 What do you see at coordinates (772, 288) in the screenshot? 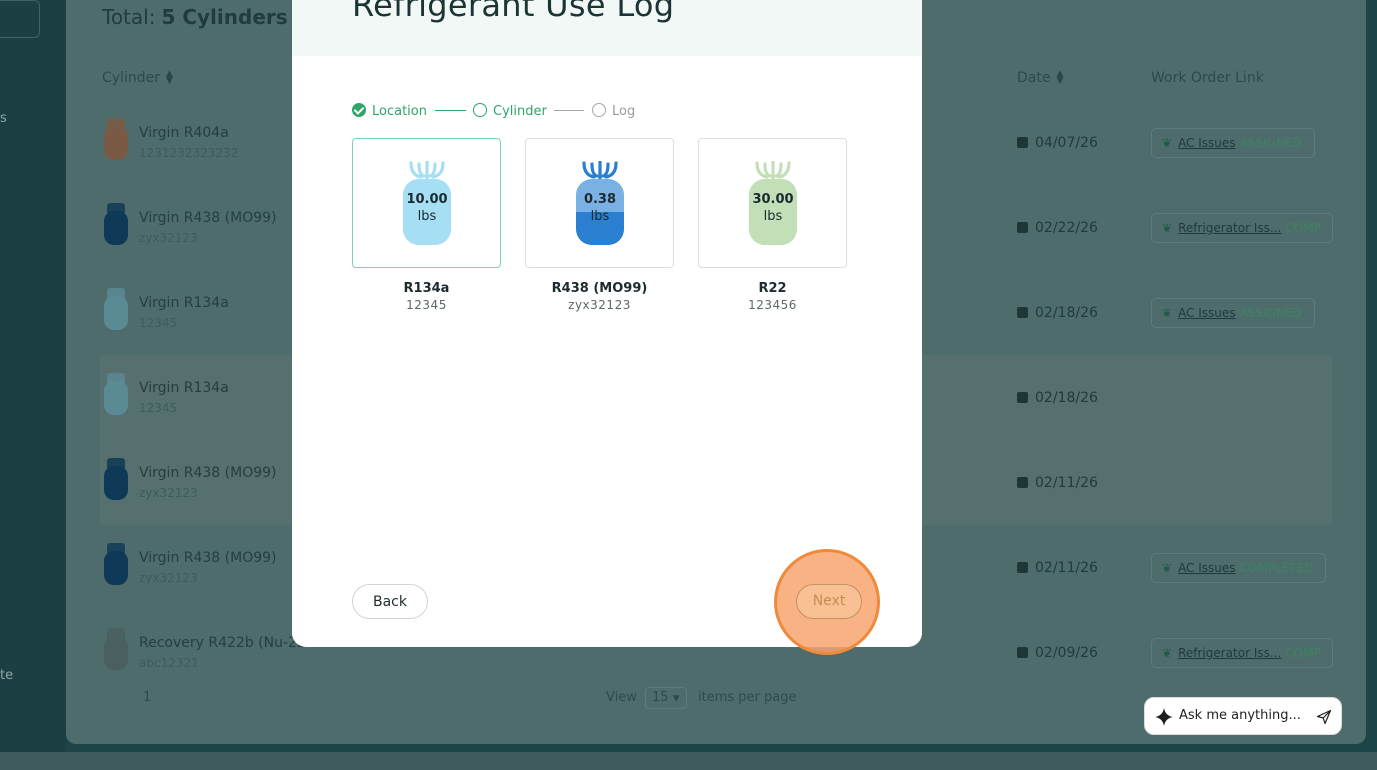
I see `refrigerant-name: R22` at bounding box center [772, 288].